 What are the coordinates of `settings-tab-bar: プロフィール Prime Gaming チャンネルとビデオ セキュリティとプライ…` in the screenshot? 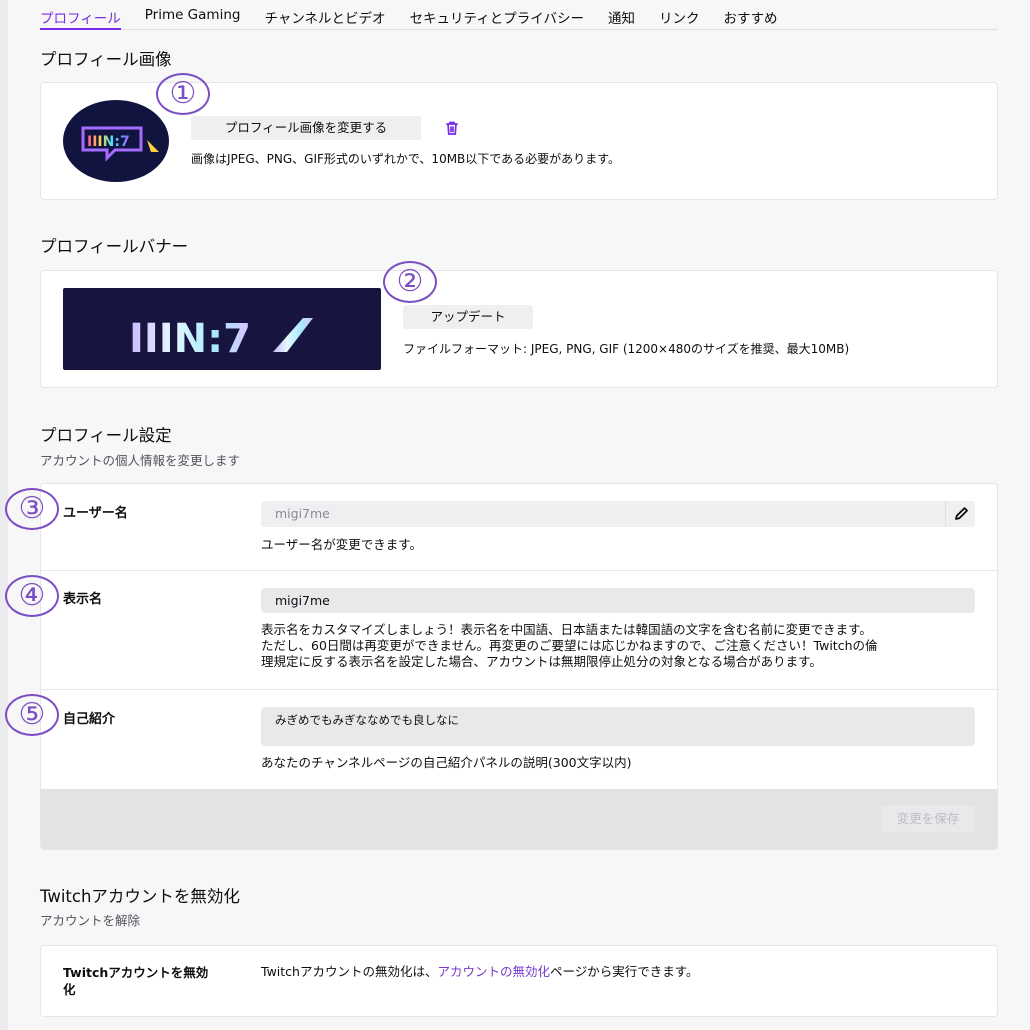 It's located at (519, 15).